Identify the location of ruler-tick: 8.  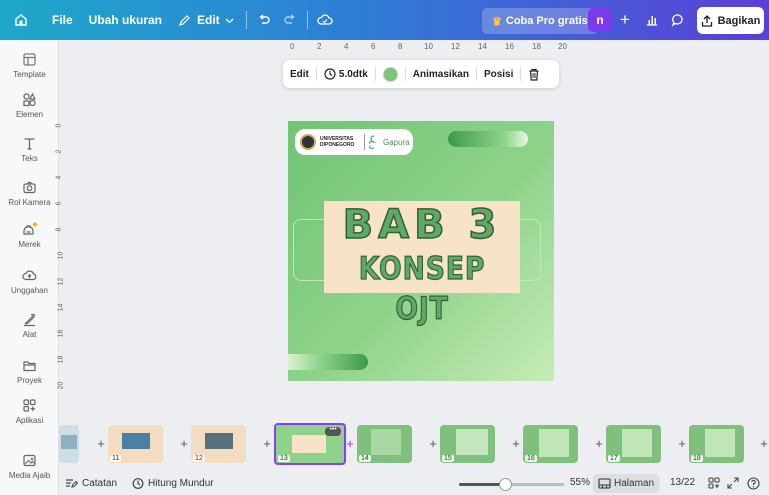
(59, 229).